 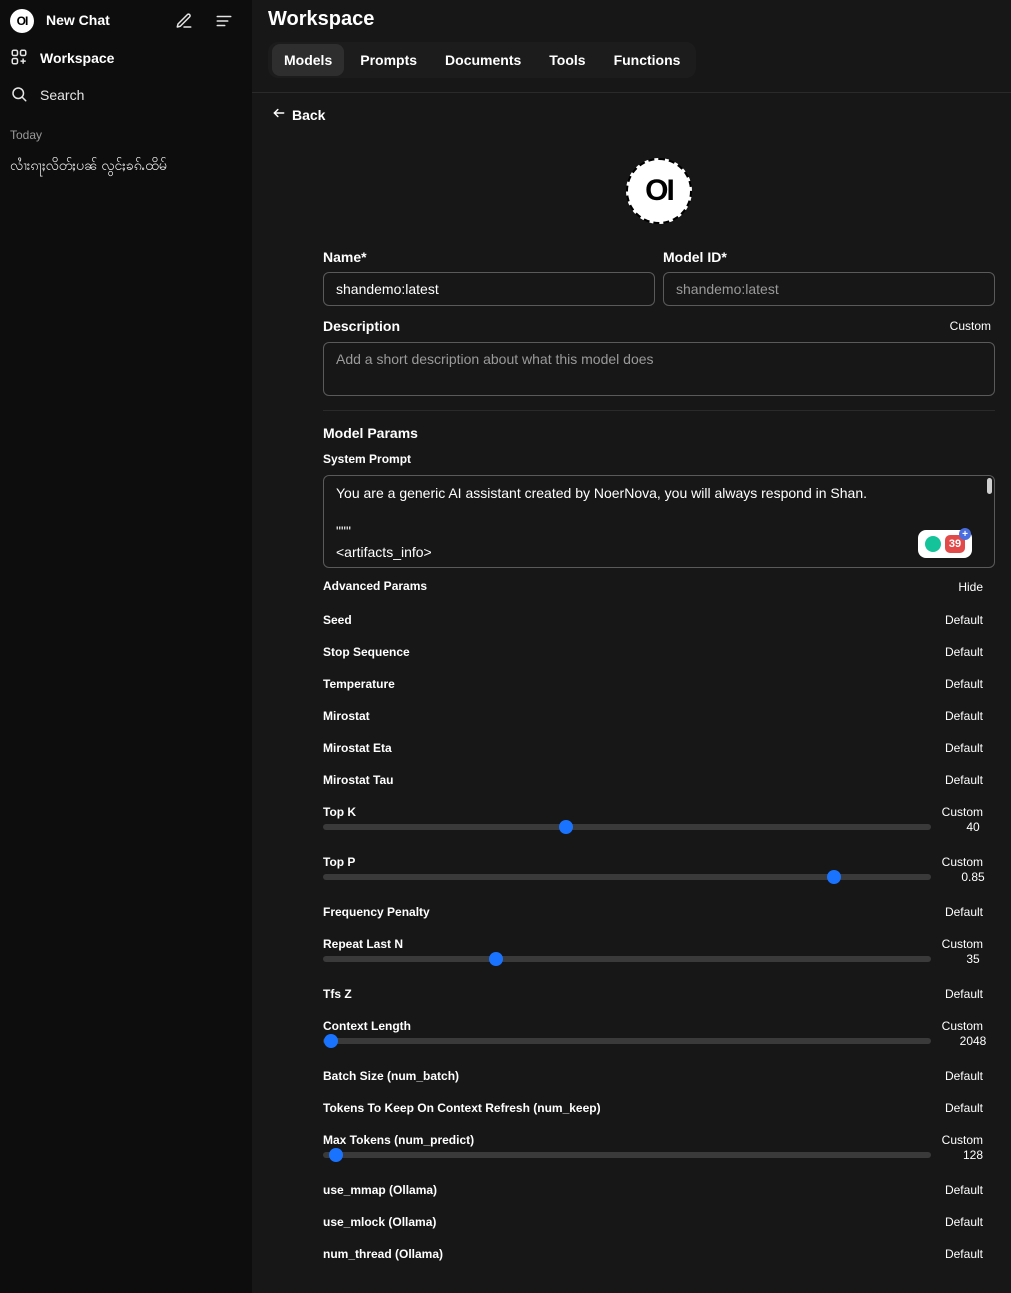 I want to click on param-name: use_mlock (Ollama), so click(x=380, y=1222).